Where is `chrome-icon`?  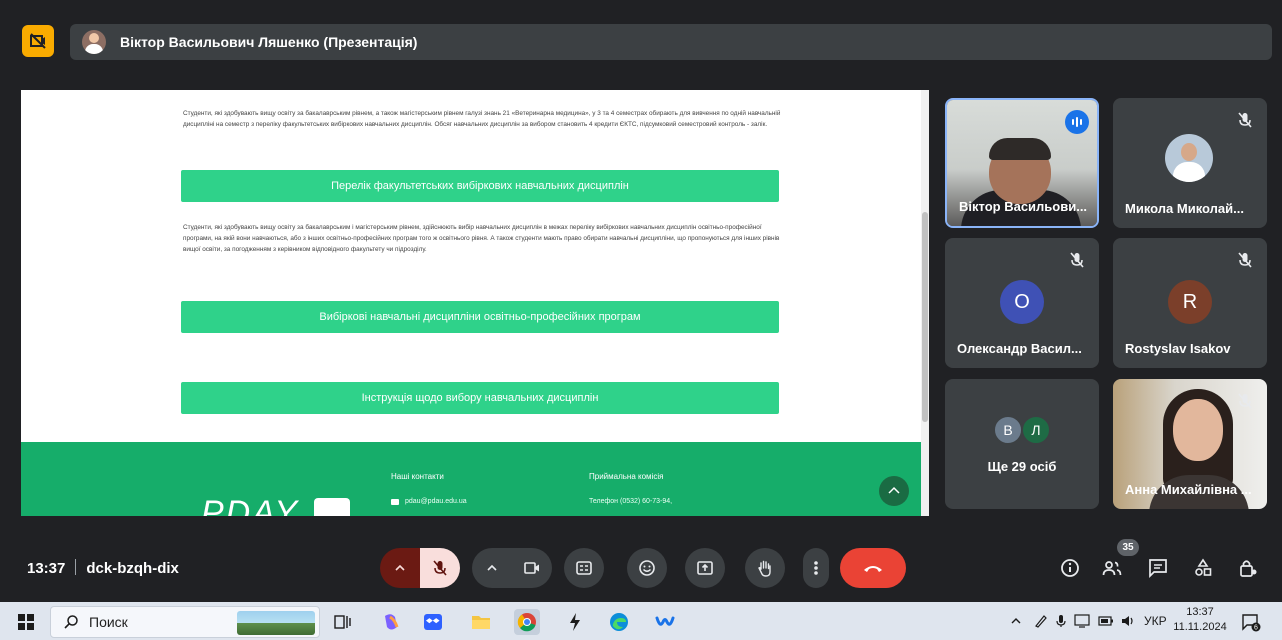
chrome-icon is located at coordinates (526, 622).